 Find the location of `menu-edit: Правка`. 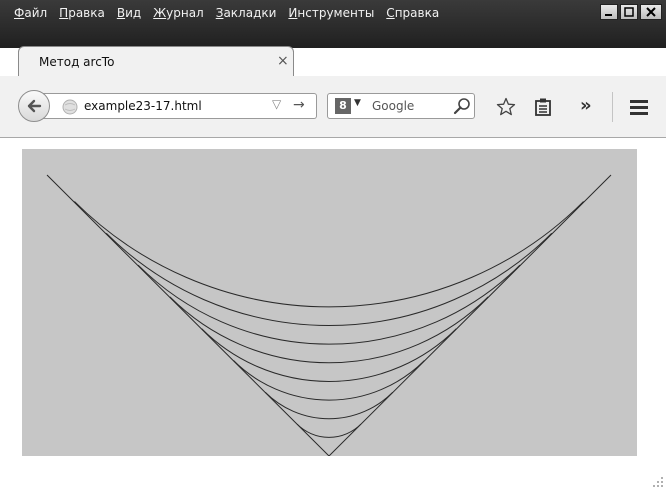

menu-edit: Правка is located at coordinates (82, 13).